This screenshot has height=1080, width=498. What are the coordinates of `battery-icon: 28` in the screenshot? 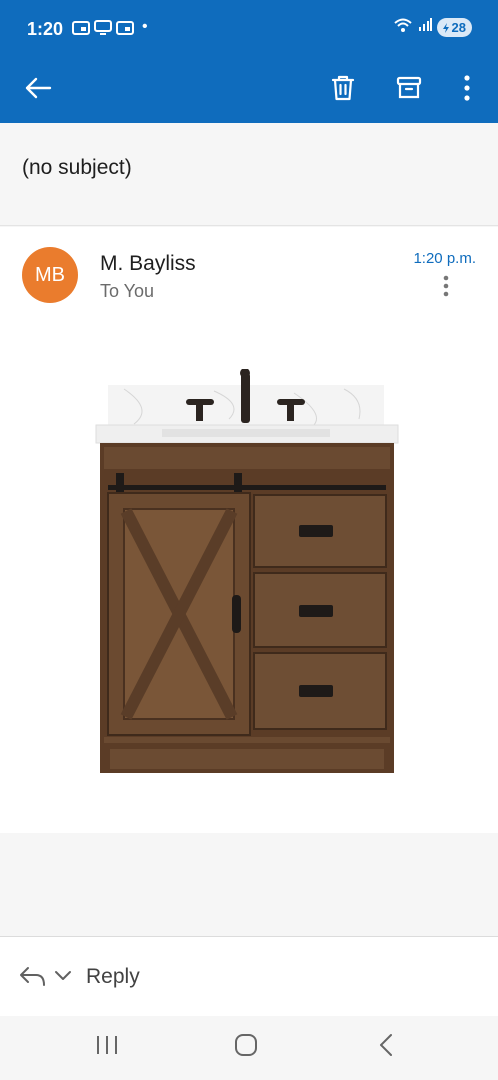 It's located at (454, 27).